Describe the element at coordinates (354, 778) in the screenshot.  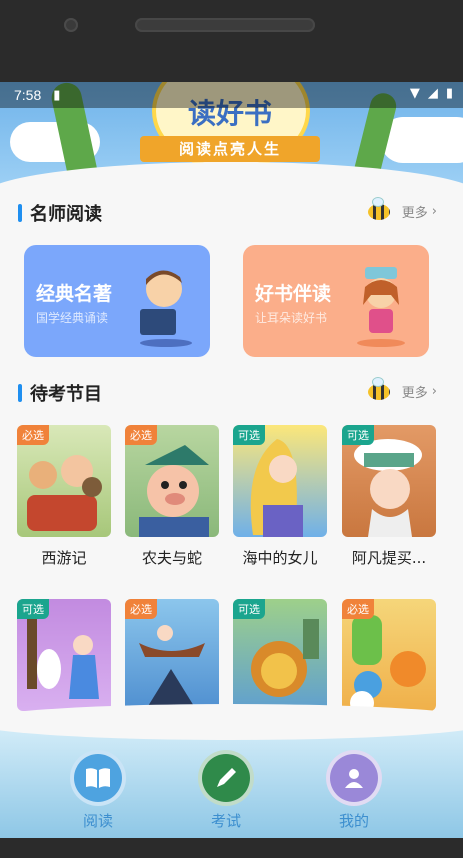
I see `user-icon` at that location.